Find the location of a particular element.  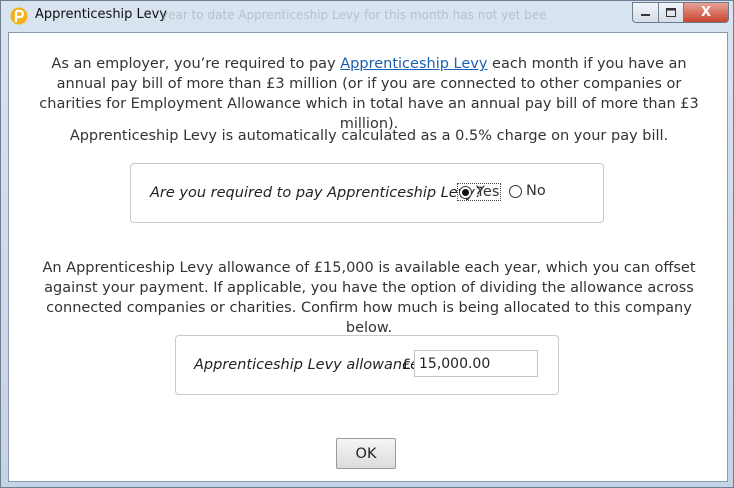

ok-button: OK is located at coordinates (366, 453).